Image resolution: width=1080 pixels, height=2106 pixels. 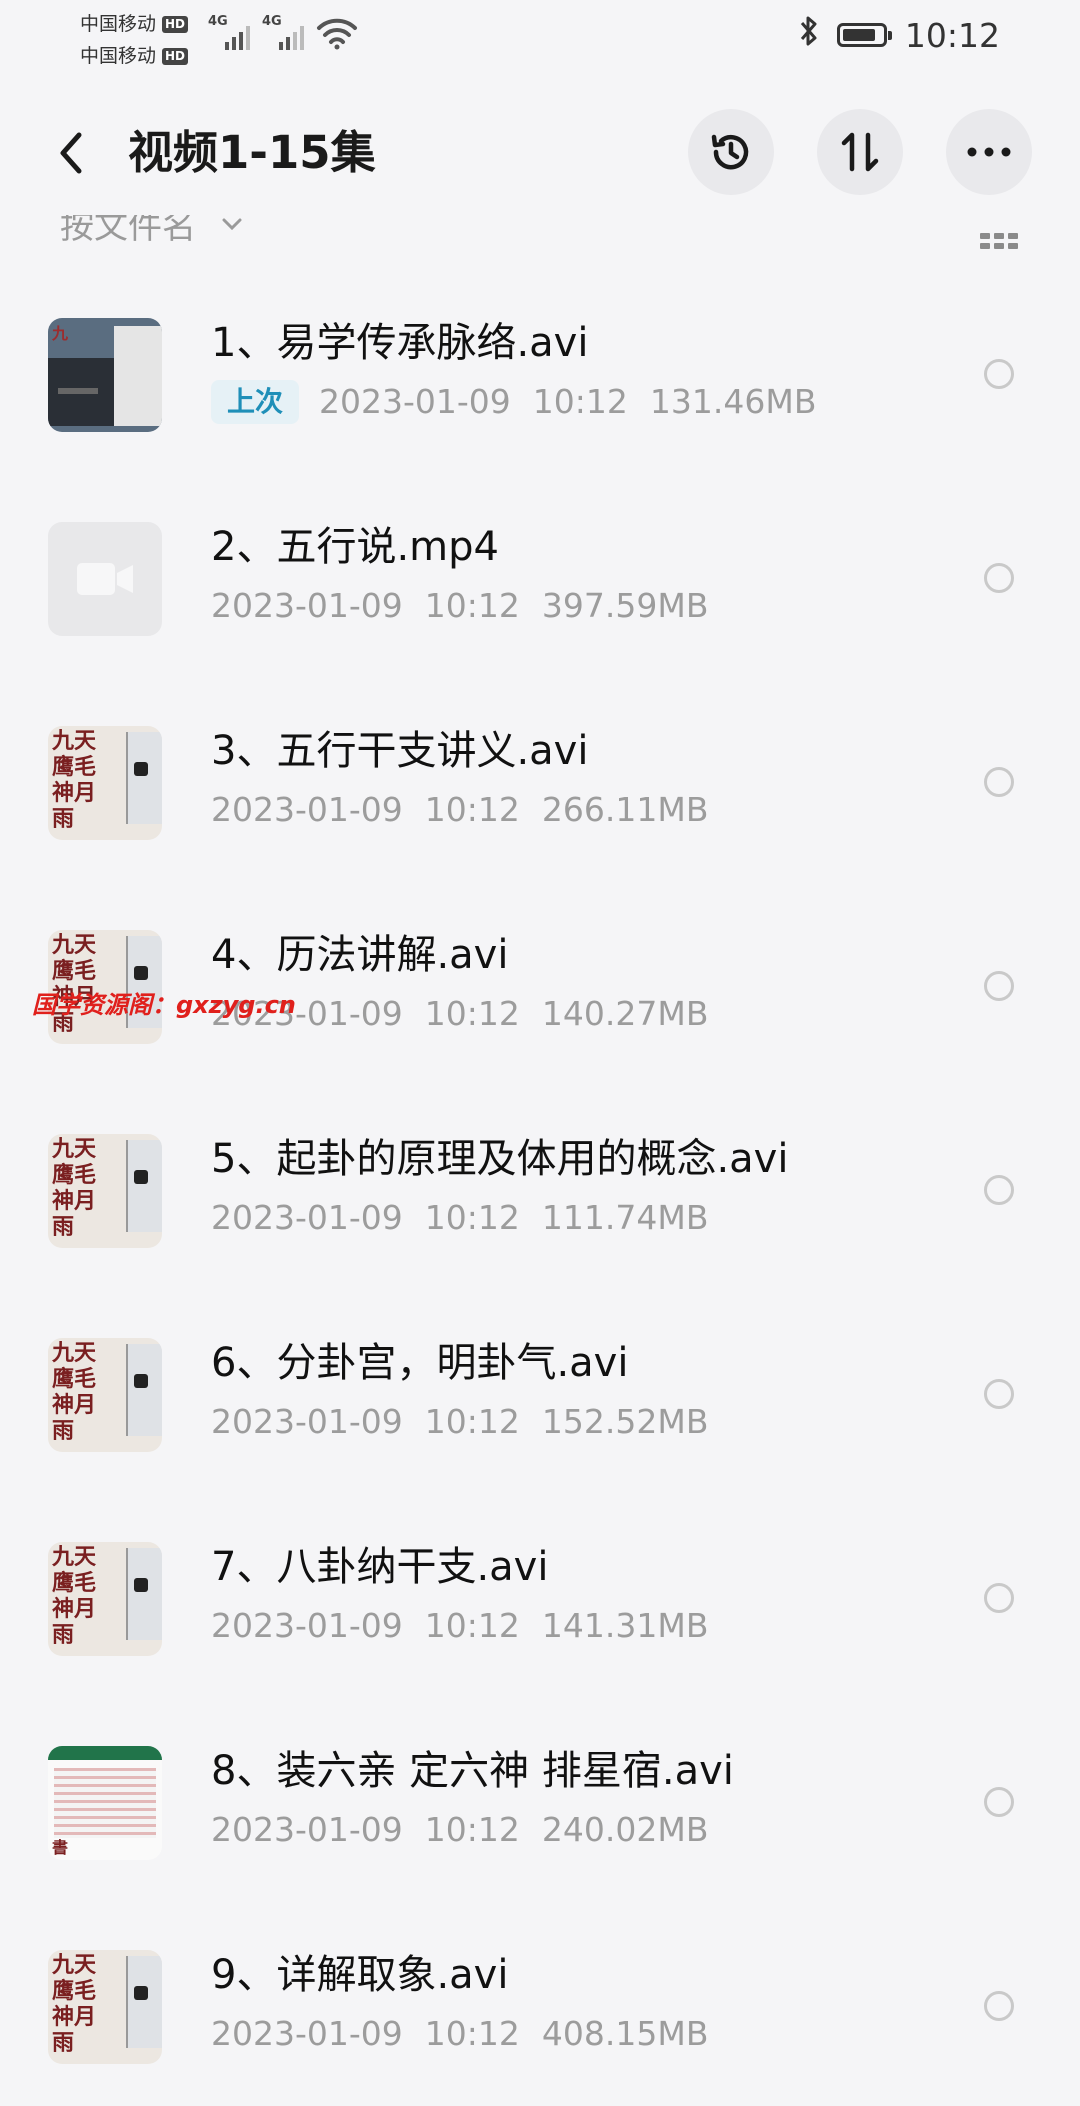 I want to click on file-size: 141.31MB, so click(x=625, y=1625).